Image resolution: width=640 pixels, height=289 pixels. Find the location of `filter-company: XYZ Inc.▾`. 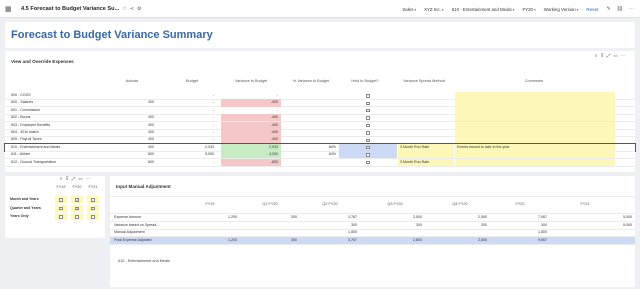

filter-company: XYZ Inc.▾ is located at coordinates (434, 9).